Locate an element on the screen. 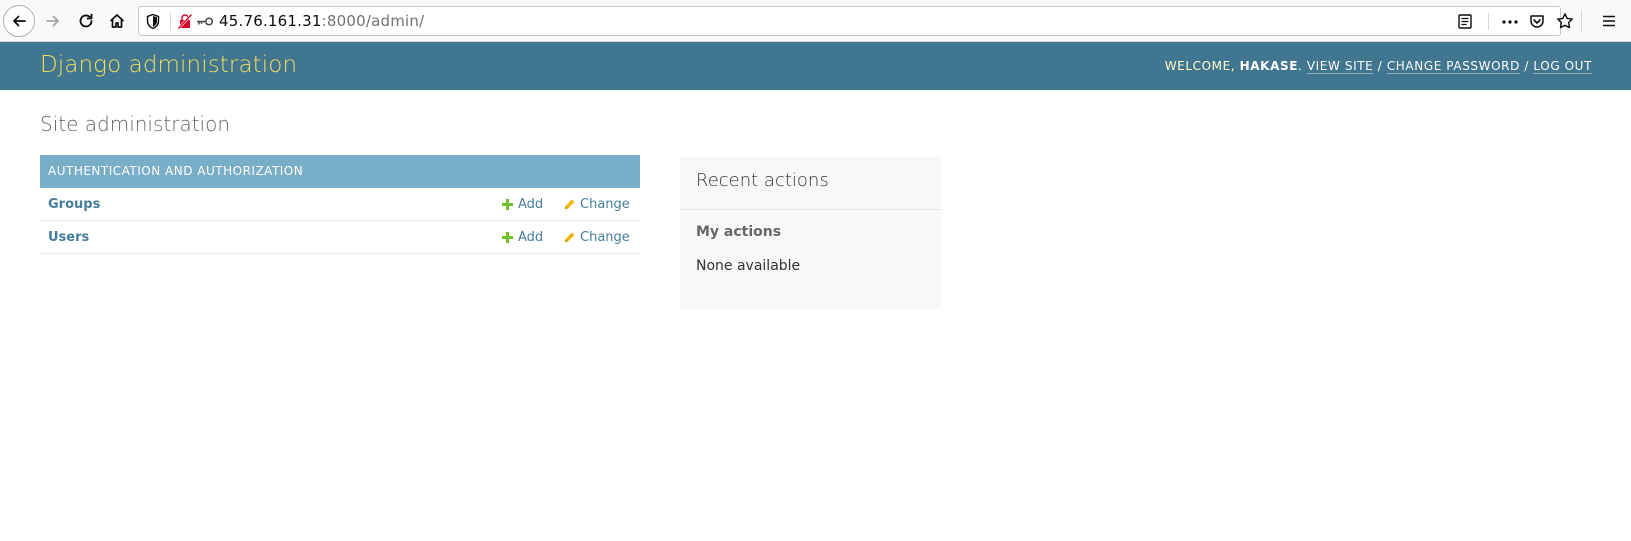 Image resolution: width=1631 pixels, height=541 pixels. forward-arrow-icon is located at coordinates (53, 21).